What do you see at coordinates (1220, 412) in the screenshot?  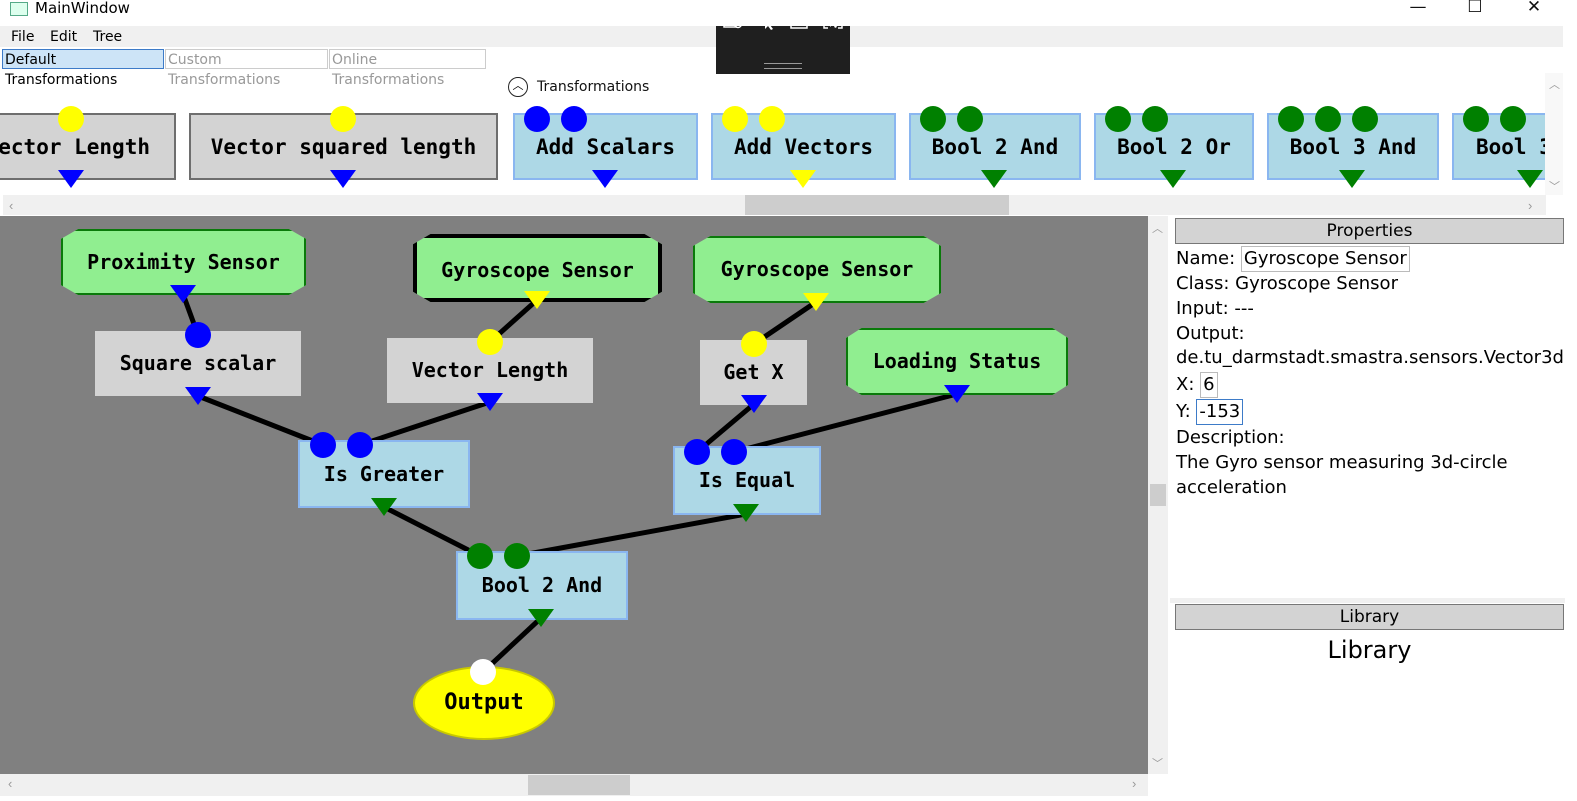 I see `property-y-input: -153` at bounding box center [1220, 412].